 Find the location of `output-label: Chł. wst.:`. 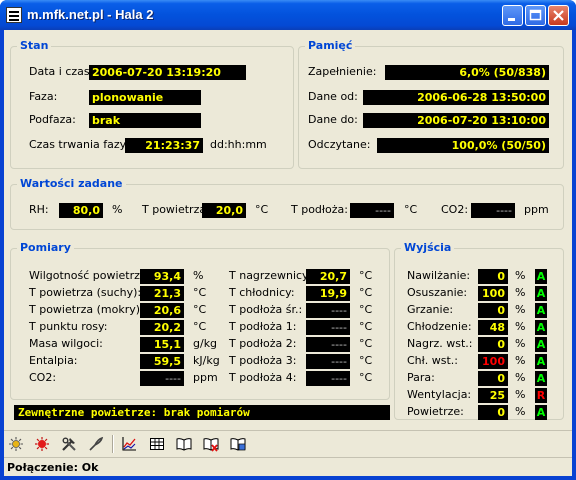

output-label: Chł. wst.: is located at coordinates (433, 360).